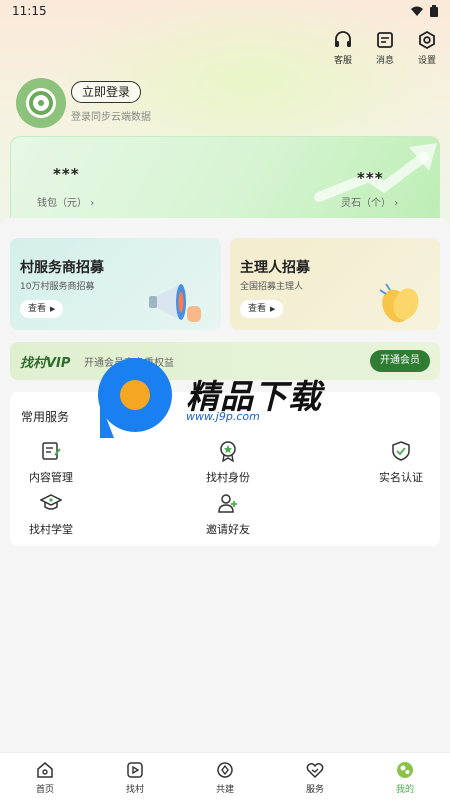 The image size is (450, 800). I want to click on nav-find-village: 找村, so click(135, 776).